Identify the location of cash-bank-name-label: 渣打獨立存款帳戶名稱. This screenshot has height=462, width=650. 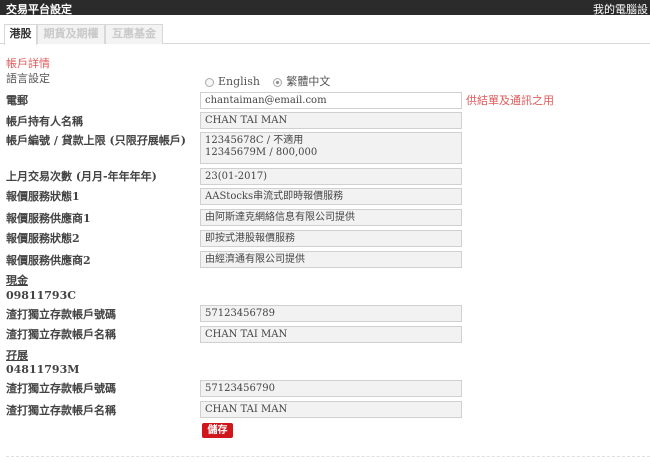
(61, 334).